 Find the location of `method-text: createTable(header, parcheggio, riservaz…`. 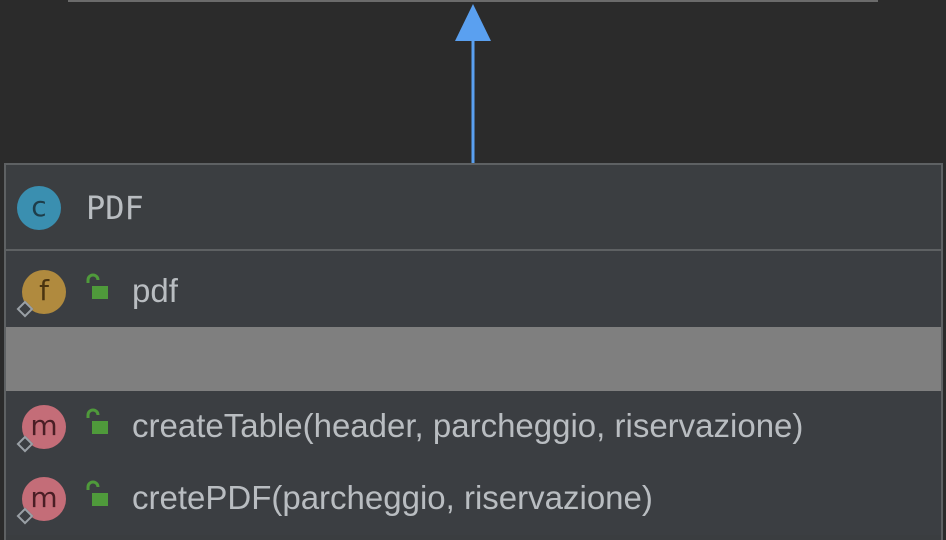

method-text: createTable(header, parcheggio, riservaz… is located at coordinates (468, 425).